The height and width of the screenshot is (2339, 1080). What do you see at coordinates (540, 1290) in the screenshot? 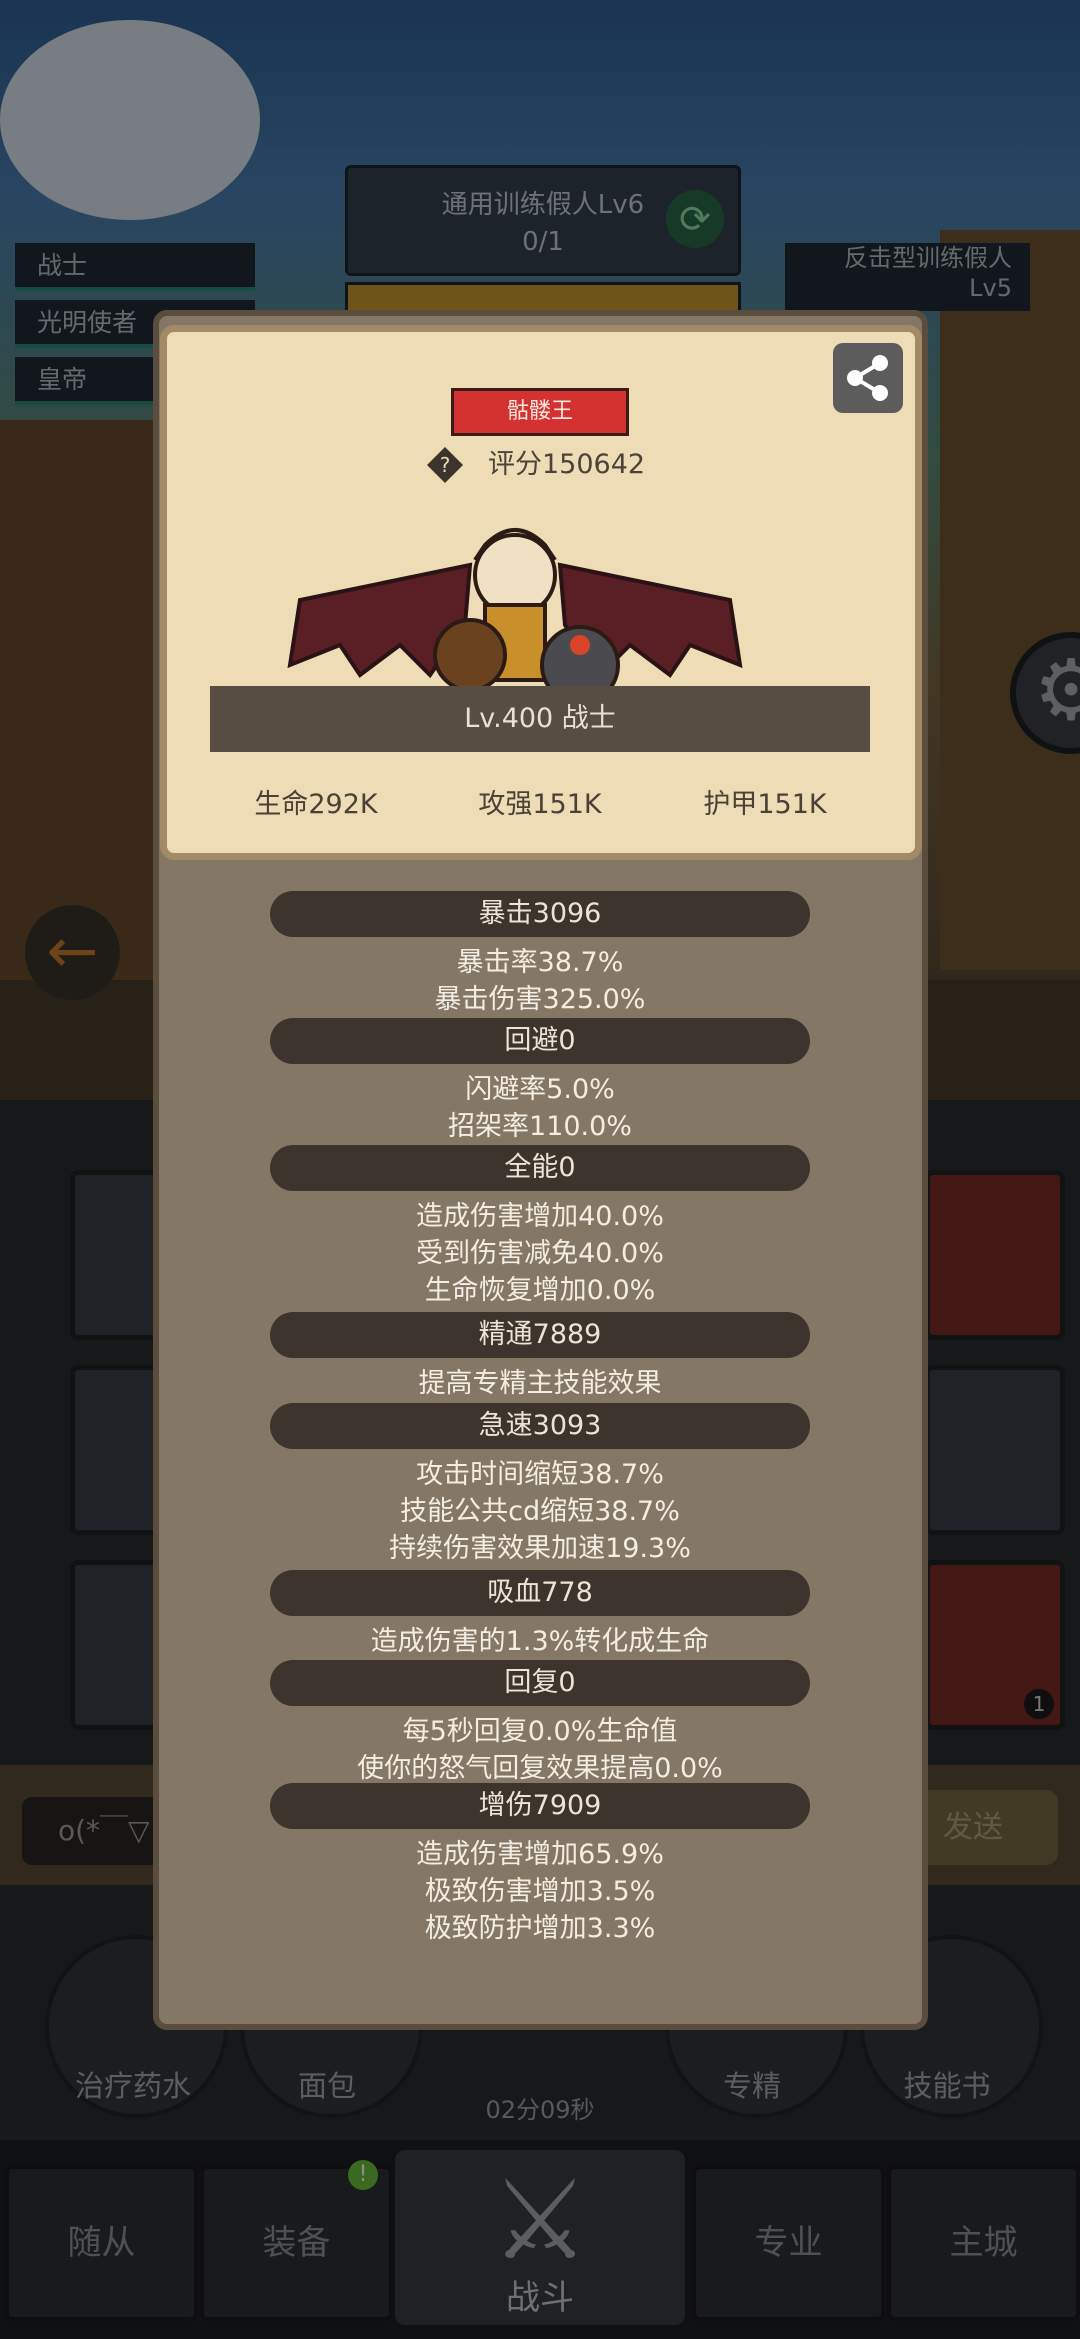
I see `stat-line: 生命恢复增加0.0%` at bounding box center [540, 1290].